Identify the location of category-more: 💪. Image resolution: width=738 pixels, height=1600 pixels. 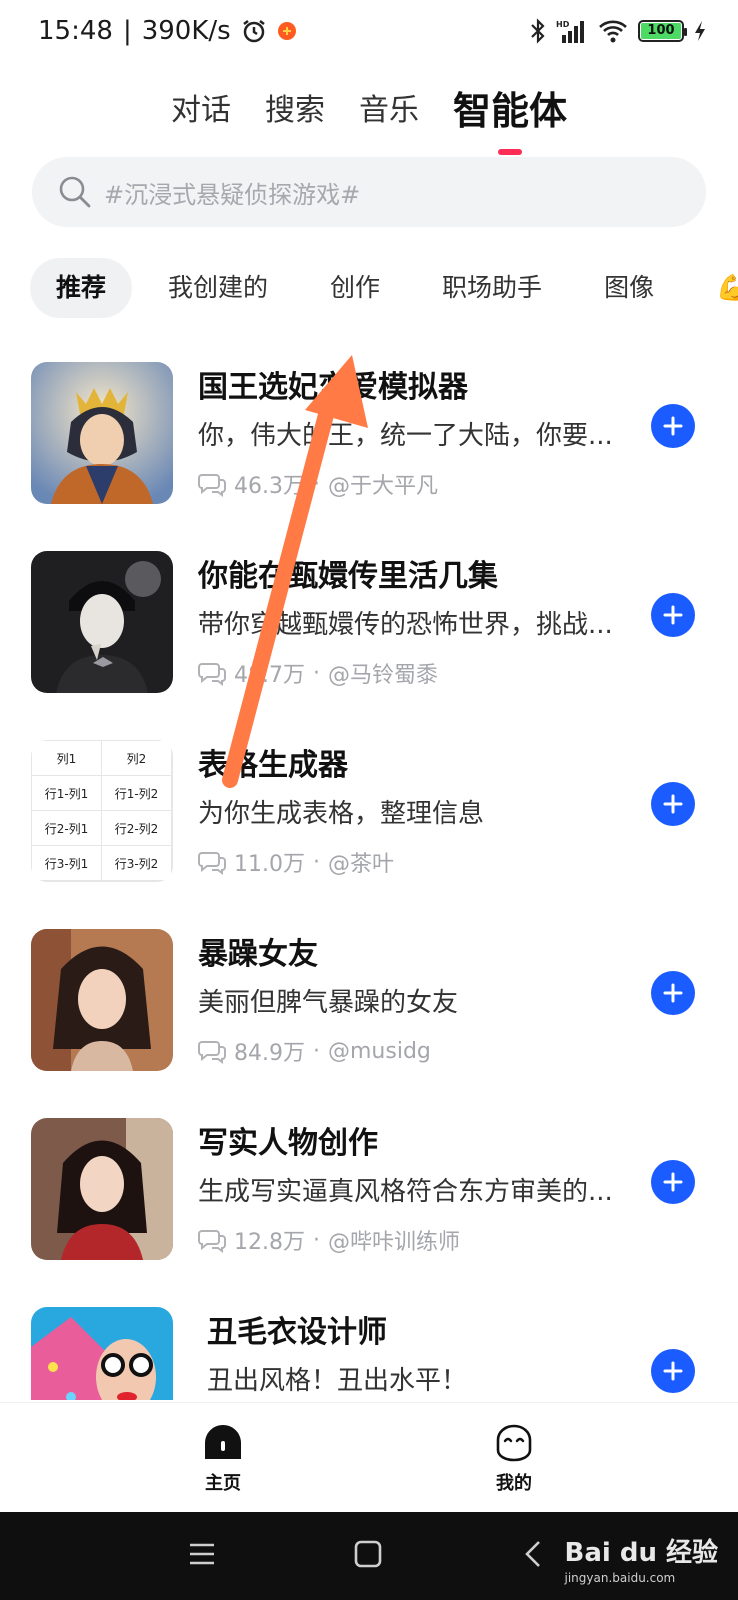
(714, 288).